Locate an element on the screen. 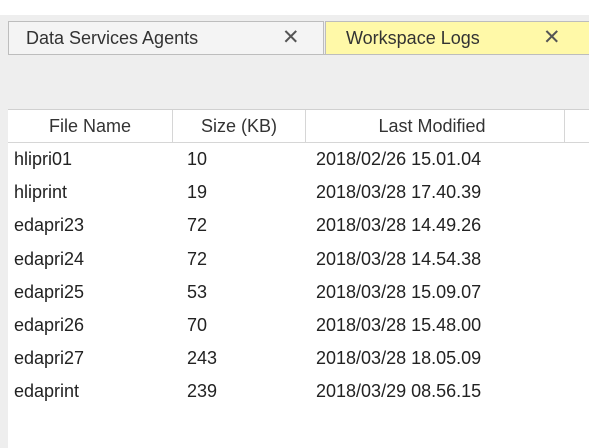  table-row: edapri26 70 2018/03/28 15.48.00 is located at coordinates (298, 325).